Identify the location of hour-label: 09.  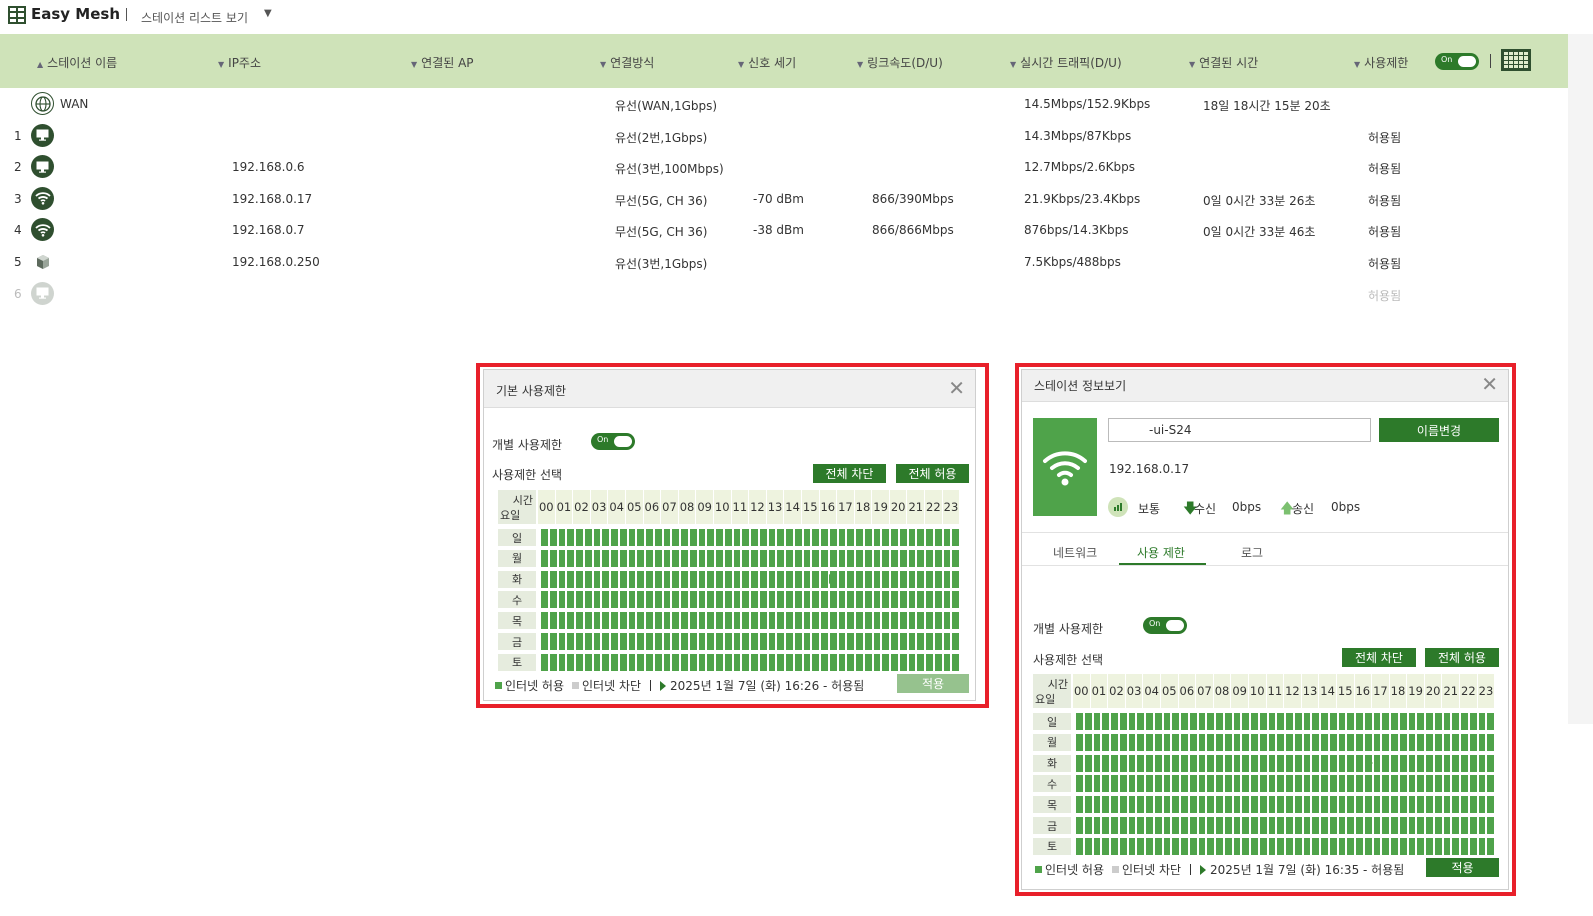
(1239, 691).